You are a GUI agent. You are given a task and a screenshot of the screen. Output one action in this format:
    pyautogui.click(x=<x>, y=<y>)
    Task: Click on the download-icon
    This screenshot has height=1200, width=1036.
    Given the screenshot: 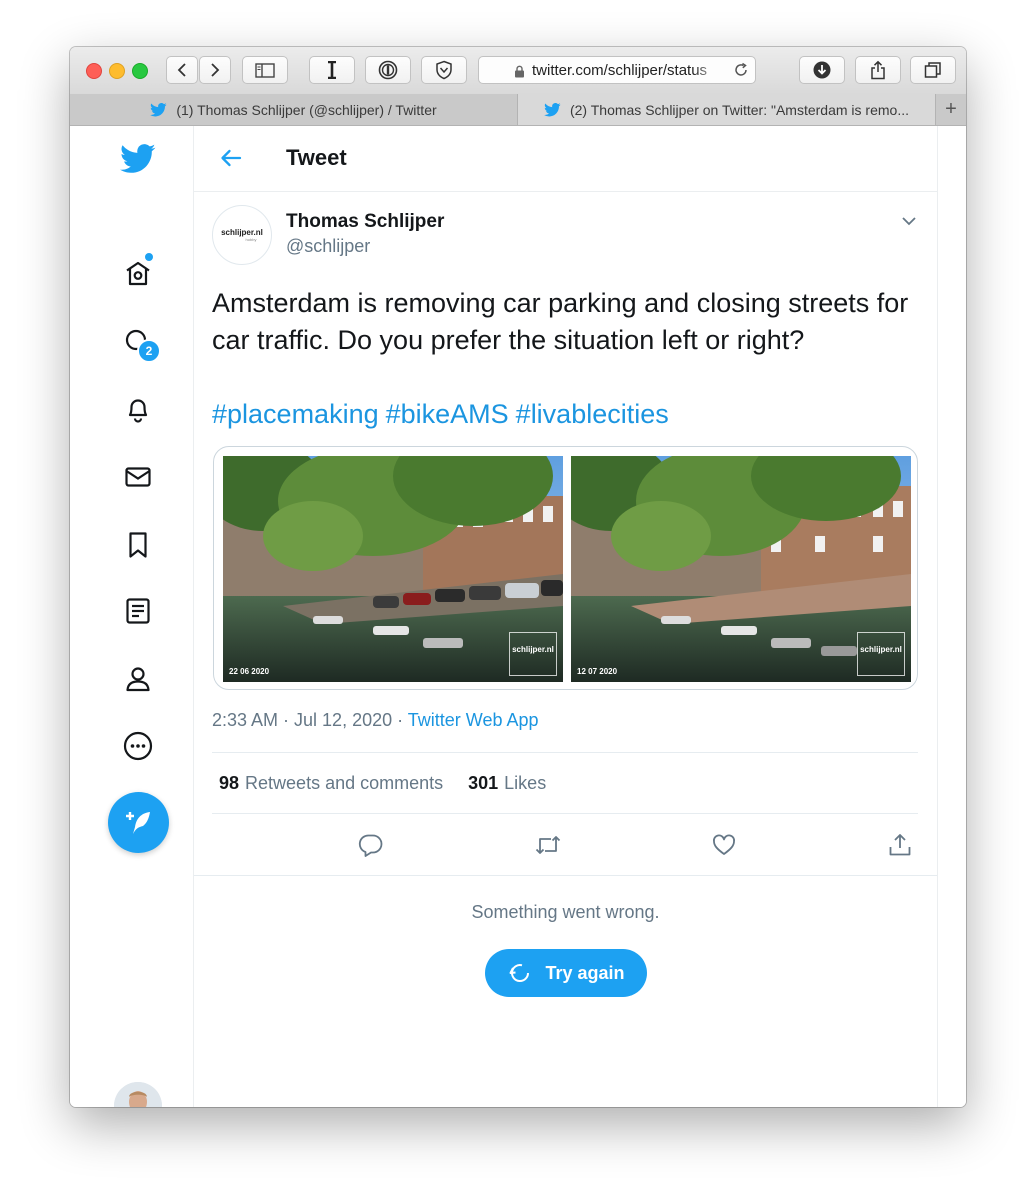 What is the action you would take?
    pyautogui.click(x=822, y=70)
    